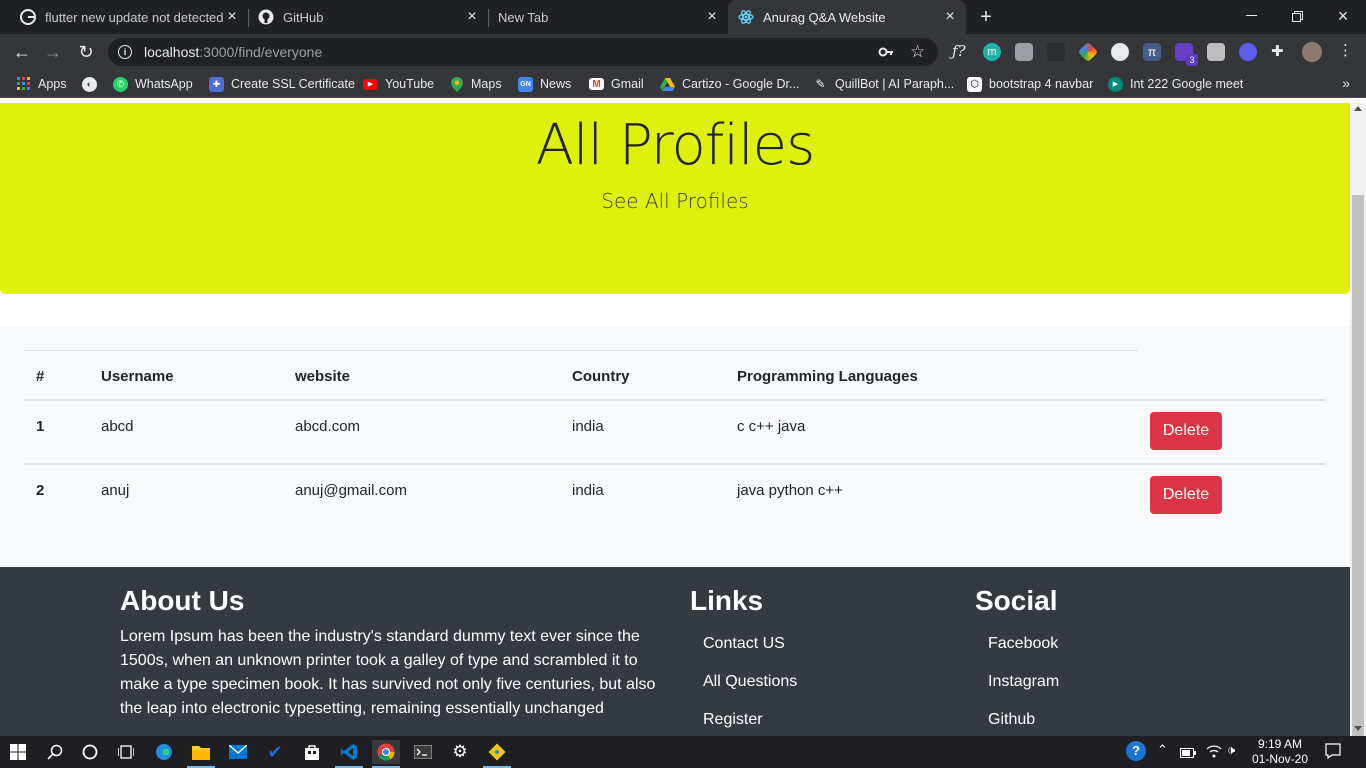 The height and width of the screenshot is (768, 1366). Describe the element at coordinates (1231, 750) in the screenshot. I see `volume-icon: 🕩` at that location.